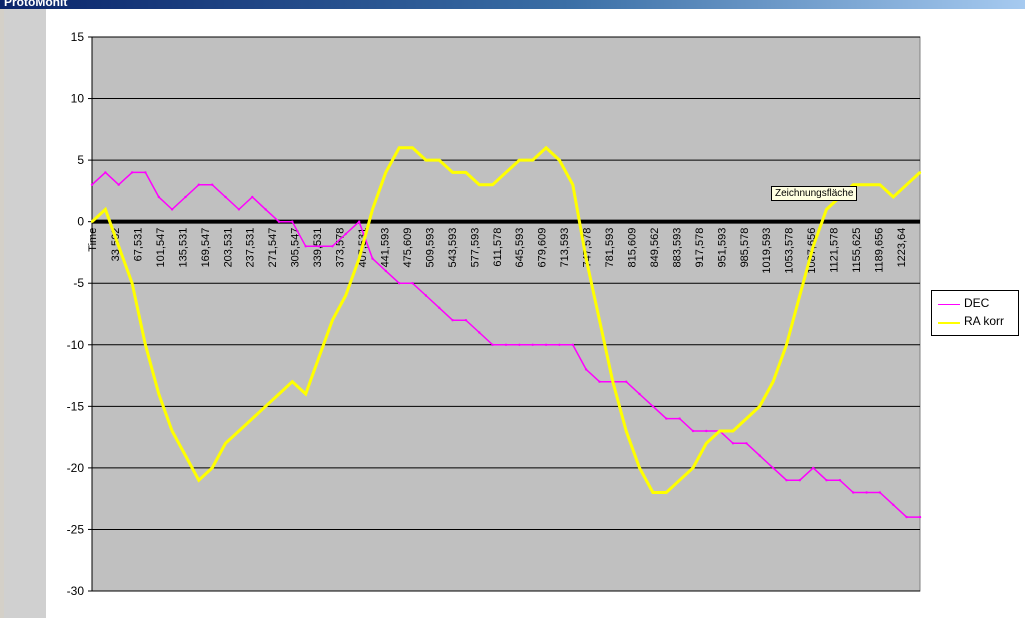 This screenshot has width=1025, height=618. What do you see at coordinates (700, 248) in the screenshot?
I see `x-tick-label-26: 917,578` at bounding box center [700, 248].